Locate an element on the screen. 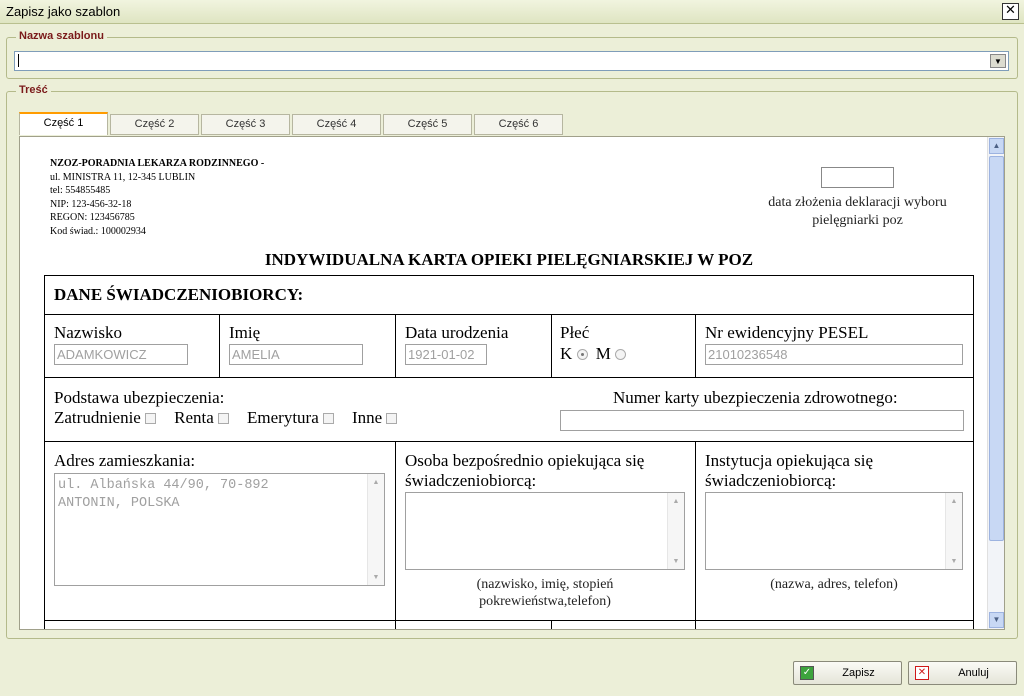  insurance-card-field is located at coordinates (762, 420).